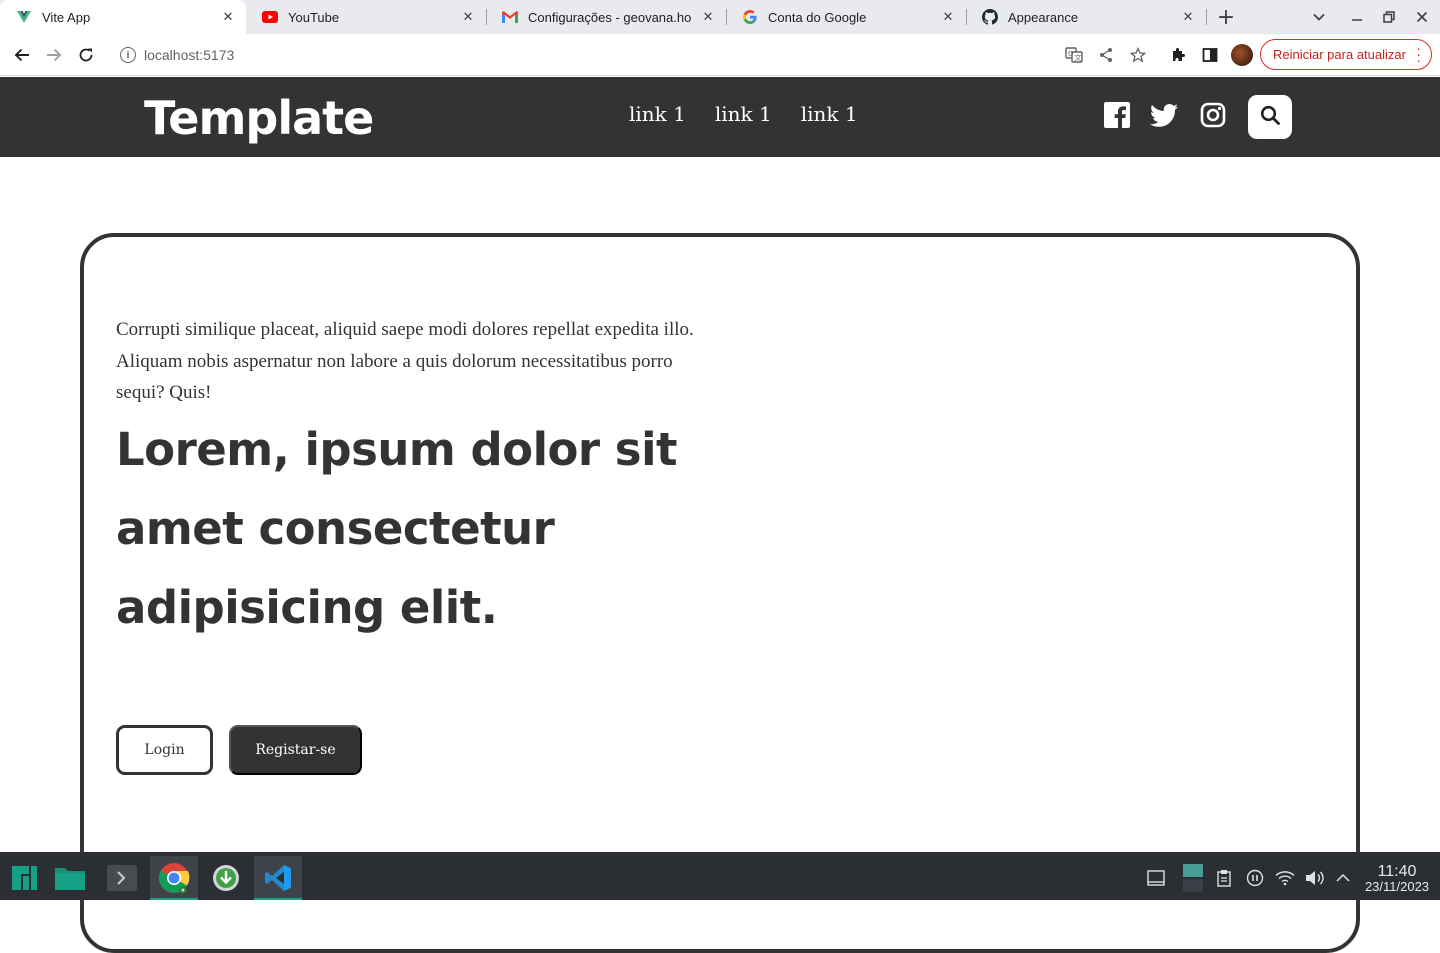 The image size is (1440, 953). I want to click on tab-title: Appearance, so click(1043, 17).